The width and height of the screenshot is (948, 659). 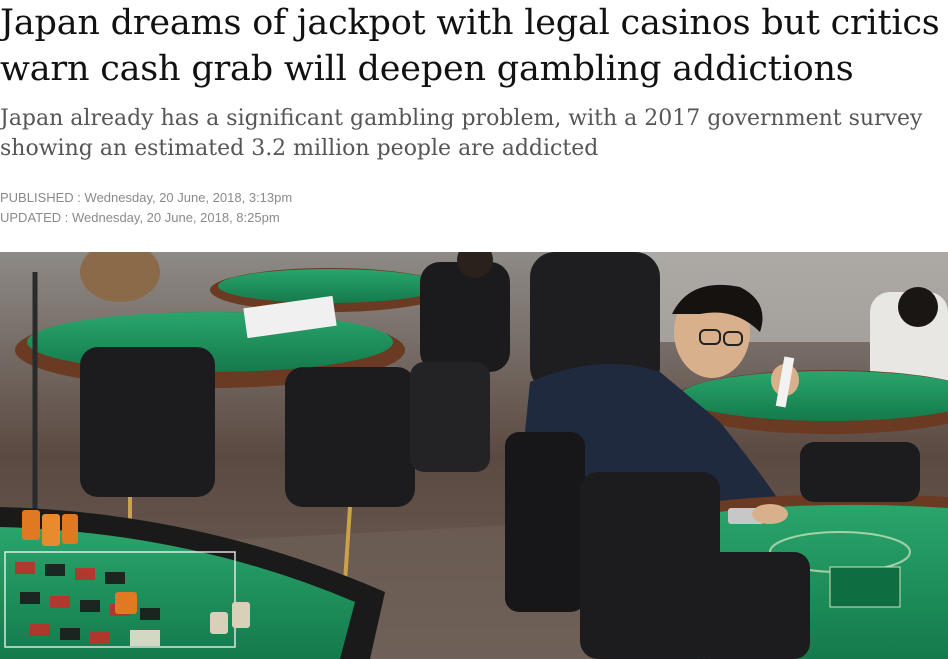 I want to click on updated-label: UPDATED :, so click(x=36, y=217).